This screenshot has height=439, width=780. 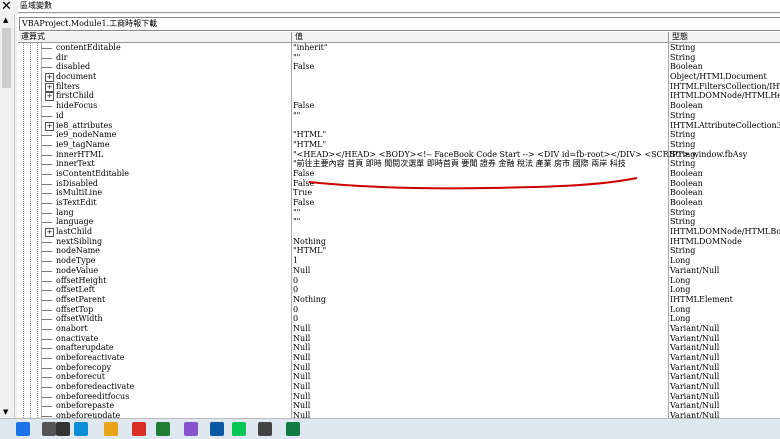 What do you see at coordinates (399, 213) in the screenshot?
I see `table-row: lang "" String` at bounding box center [399, 213].